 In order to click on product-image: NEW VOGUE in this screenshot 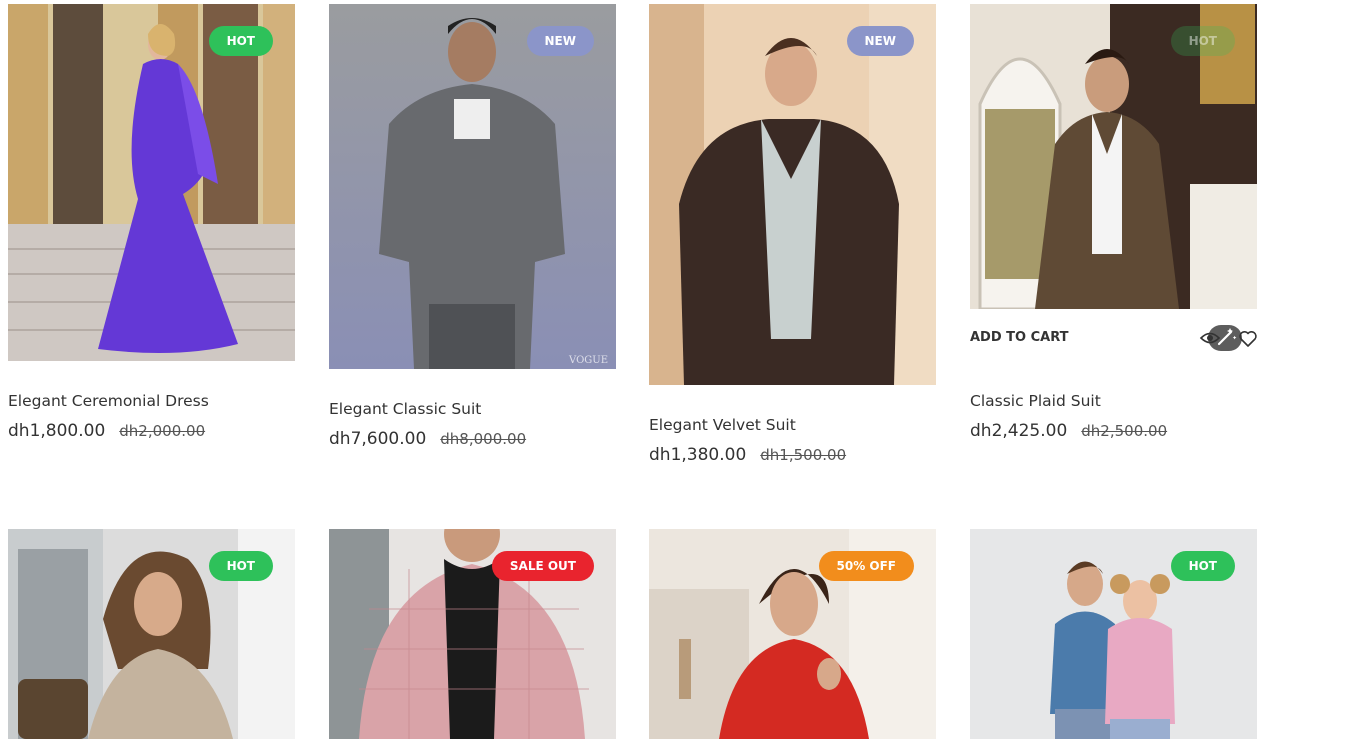, I will do `click(472, 186)`.